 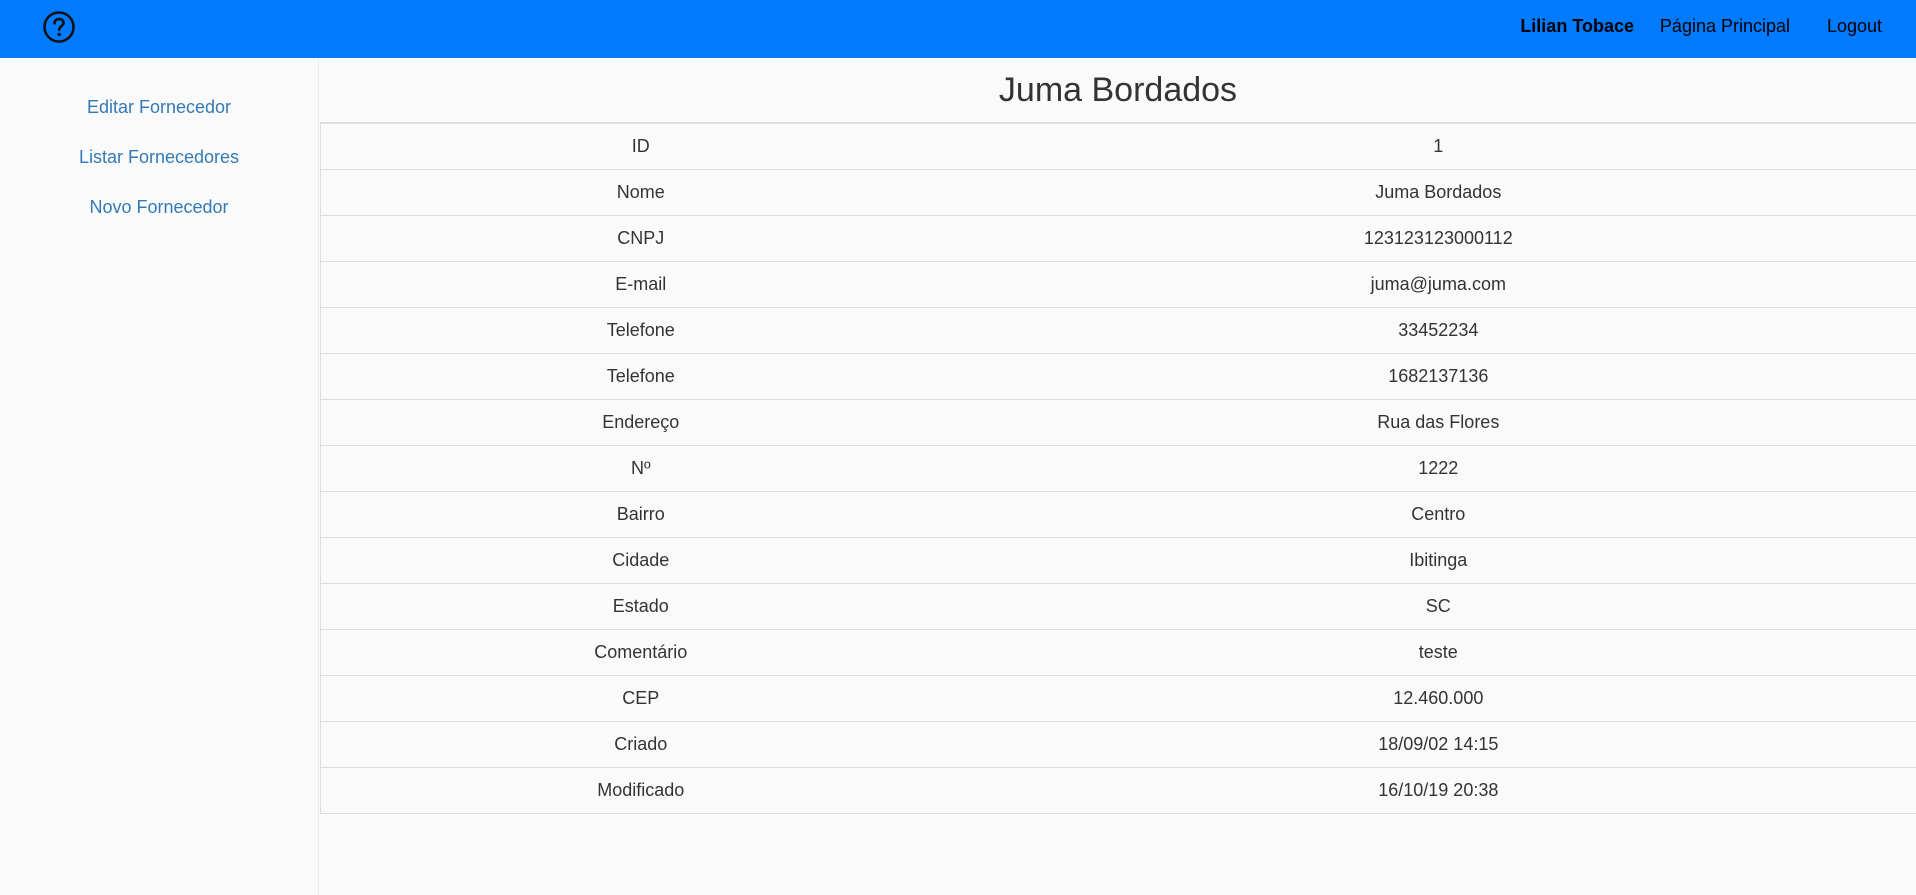 I want to click on field-value: 33452234, so click(x=1438, y=330).